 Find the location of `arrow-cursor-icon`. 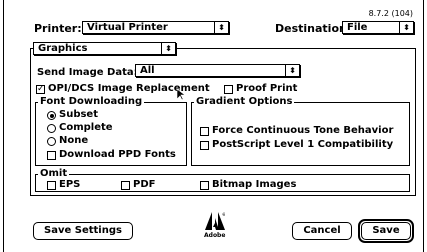

arrow-cursor-icon is located at coordinates (181, 95).